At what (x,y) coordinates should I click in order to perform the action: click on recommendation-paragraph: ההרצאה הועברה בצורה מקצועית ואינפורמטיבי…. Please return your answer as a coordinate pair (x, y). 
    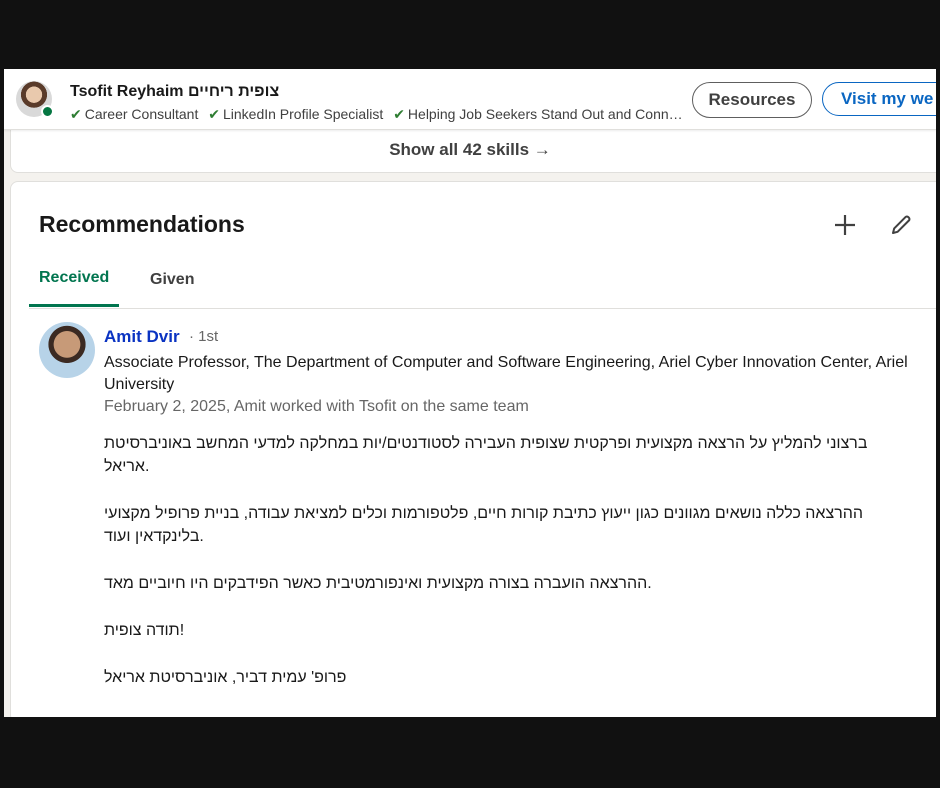
    Looking at the image, I should click on (378, 583).